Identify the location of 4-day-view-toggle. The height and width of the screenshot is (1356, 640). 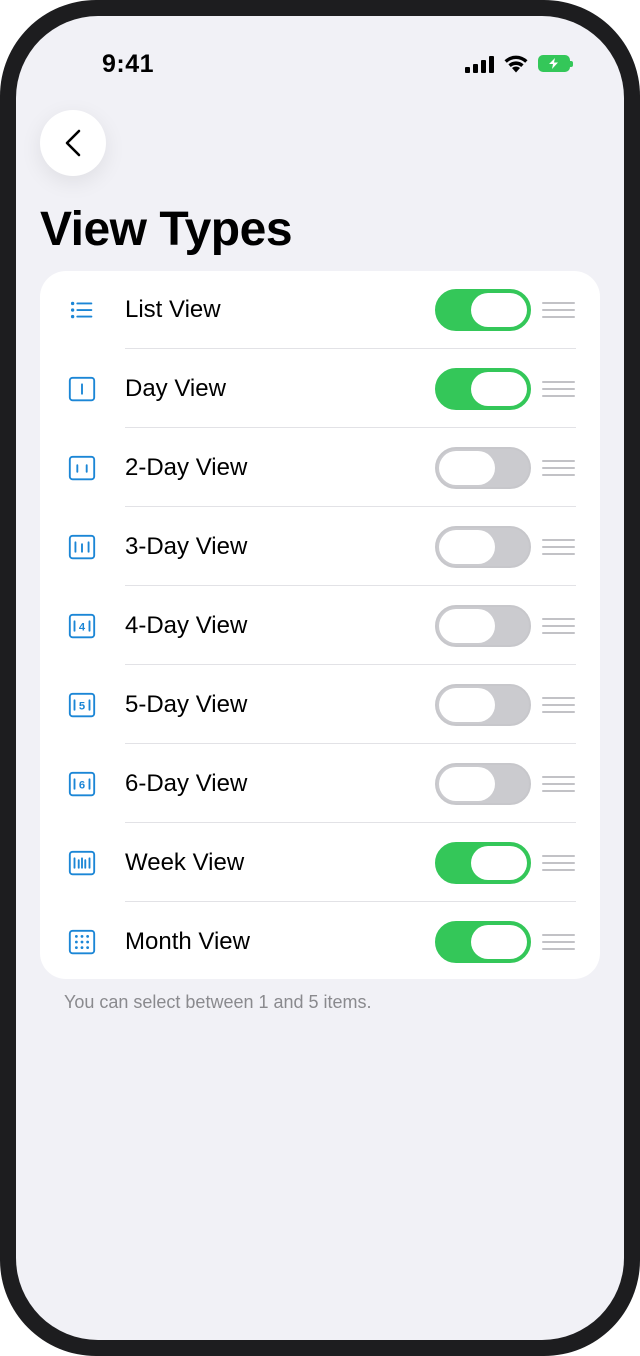
(483, 625).